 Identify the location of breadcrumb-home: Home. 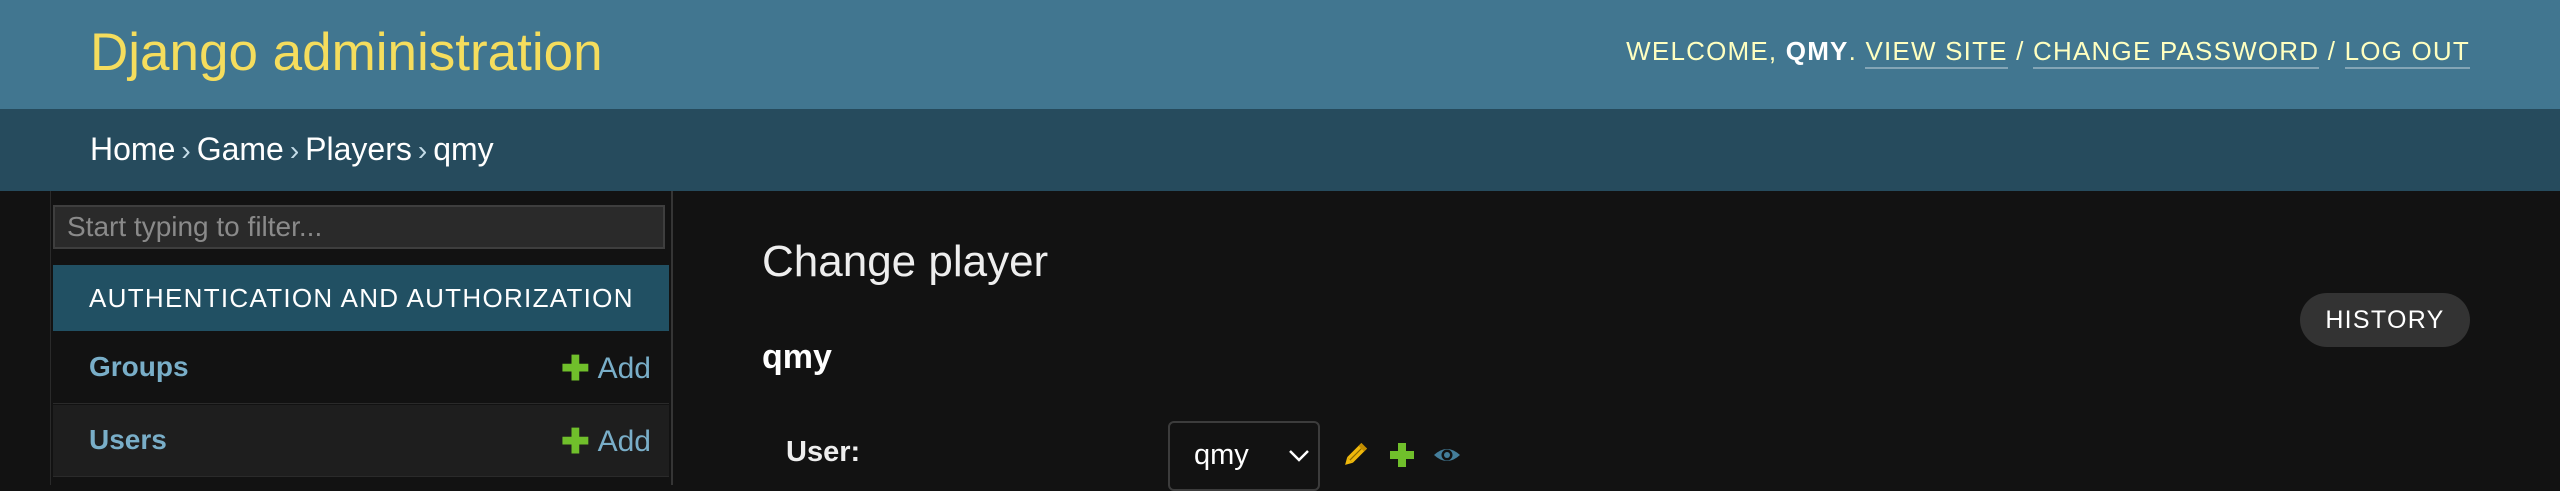
(132, 149).